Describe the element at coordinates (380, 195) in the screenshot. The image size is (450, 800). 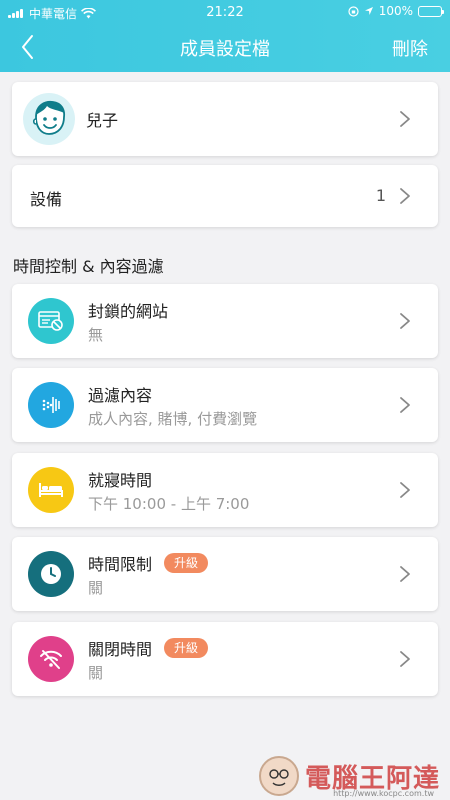
I see `devices-count: 1` at that location.